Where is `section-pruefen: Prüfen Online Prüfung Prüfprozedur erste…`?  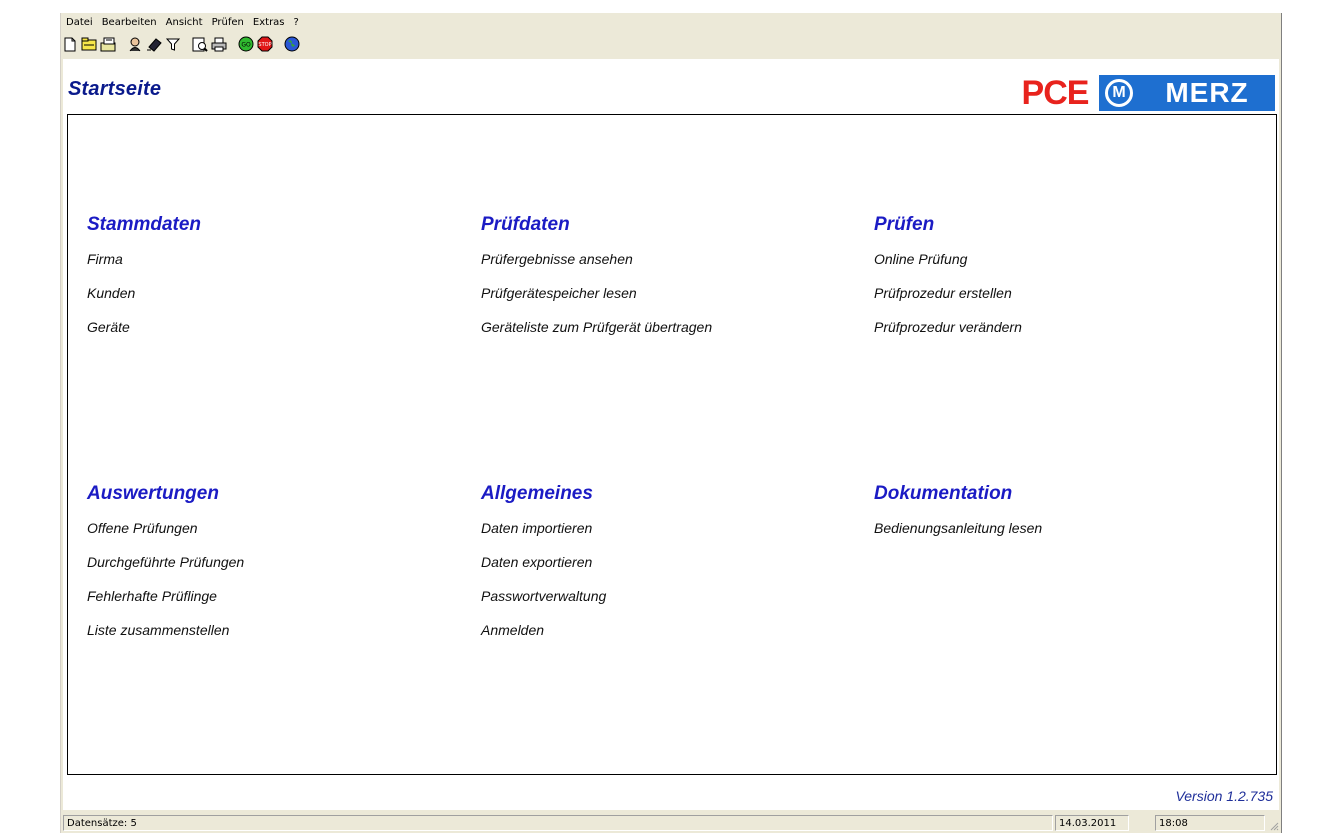 section-pruefen: Prüfen Online Prüfung Prüfprozedur erste… is located at coordinates (948, 283).